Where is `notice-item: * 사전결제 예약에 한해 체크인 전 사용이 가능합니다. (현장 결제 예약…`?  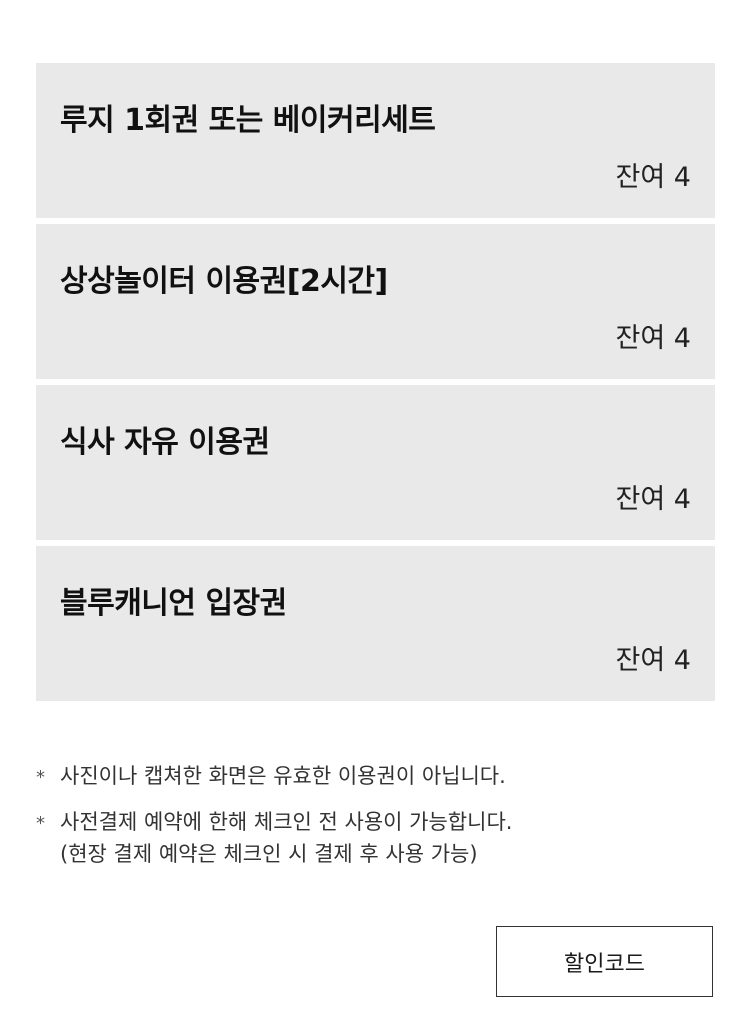 notice-item: * 사전결제 예약에 한해 체크인 전 사용이 가능합니다. (현장 결제 예약… is located at coordinates (375, 838).